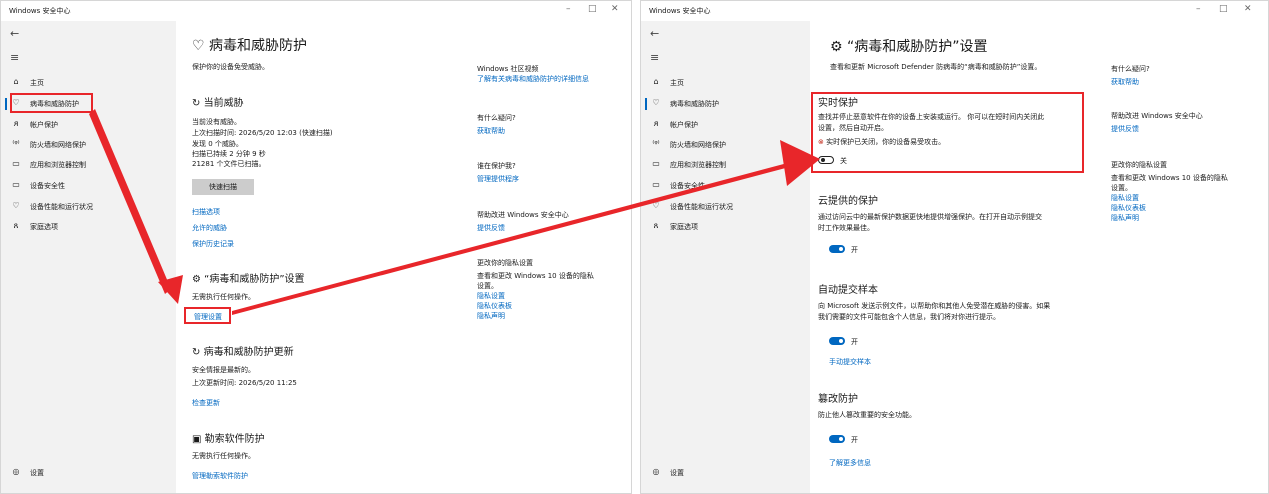 This screenshot has height=494, width=1269. I want to click on section-heading-sample: 自动提交样本, so click(848, 290).